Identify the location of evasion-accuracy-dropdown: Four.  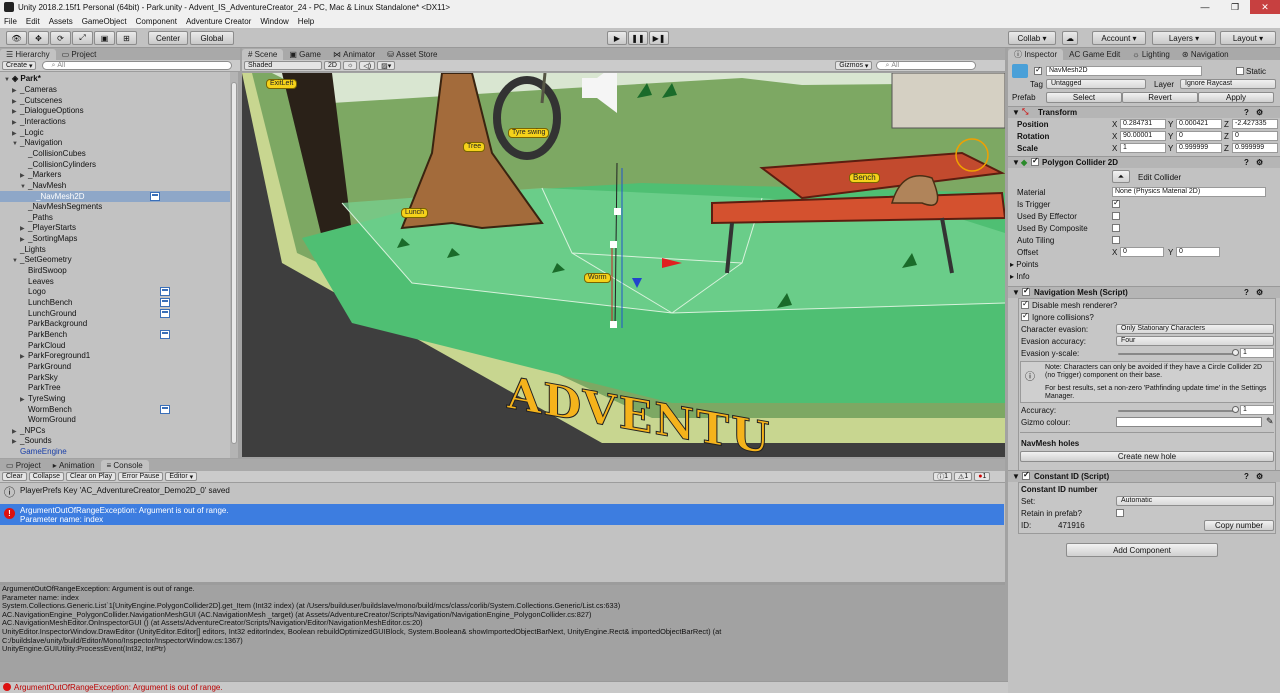
(1195, 341).